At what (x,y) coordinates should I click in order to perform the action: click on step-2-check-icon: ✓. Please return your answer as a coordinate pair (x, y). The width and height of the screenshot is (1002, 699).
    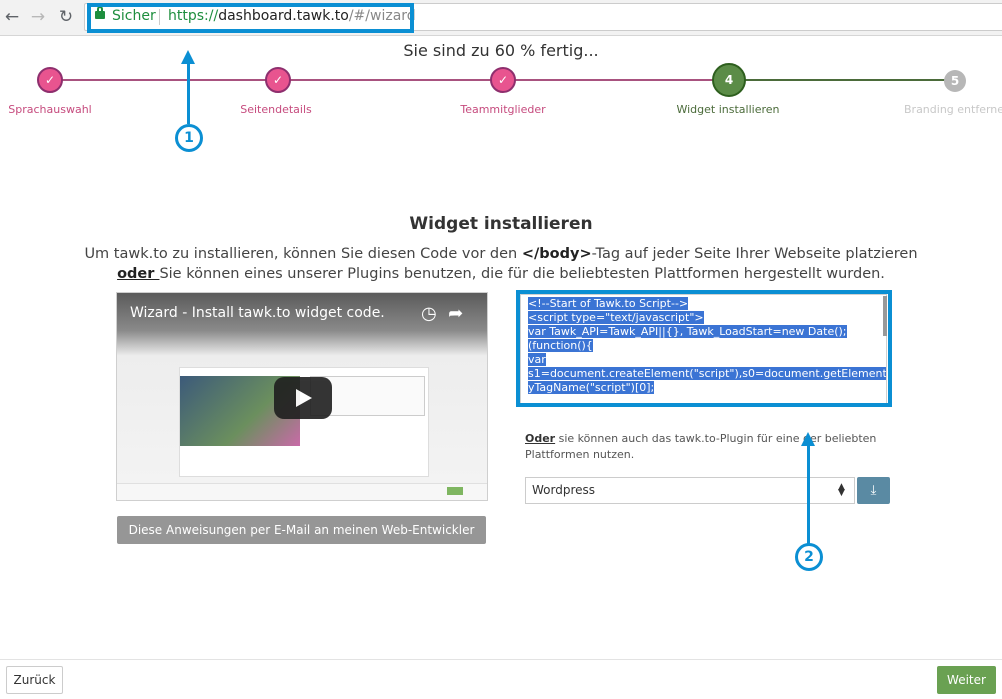
    Looking at the image, I should click on (278, 80).